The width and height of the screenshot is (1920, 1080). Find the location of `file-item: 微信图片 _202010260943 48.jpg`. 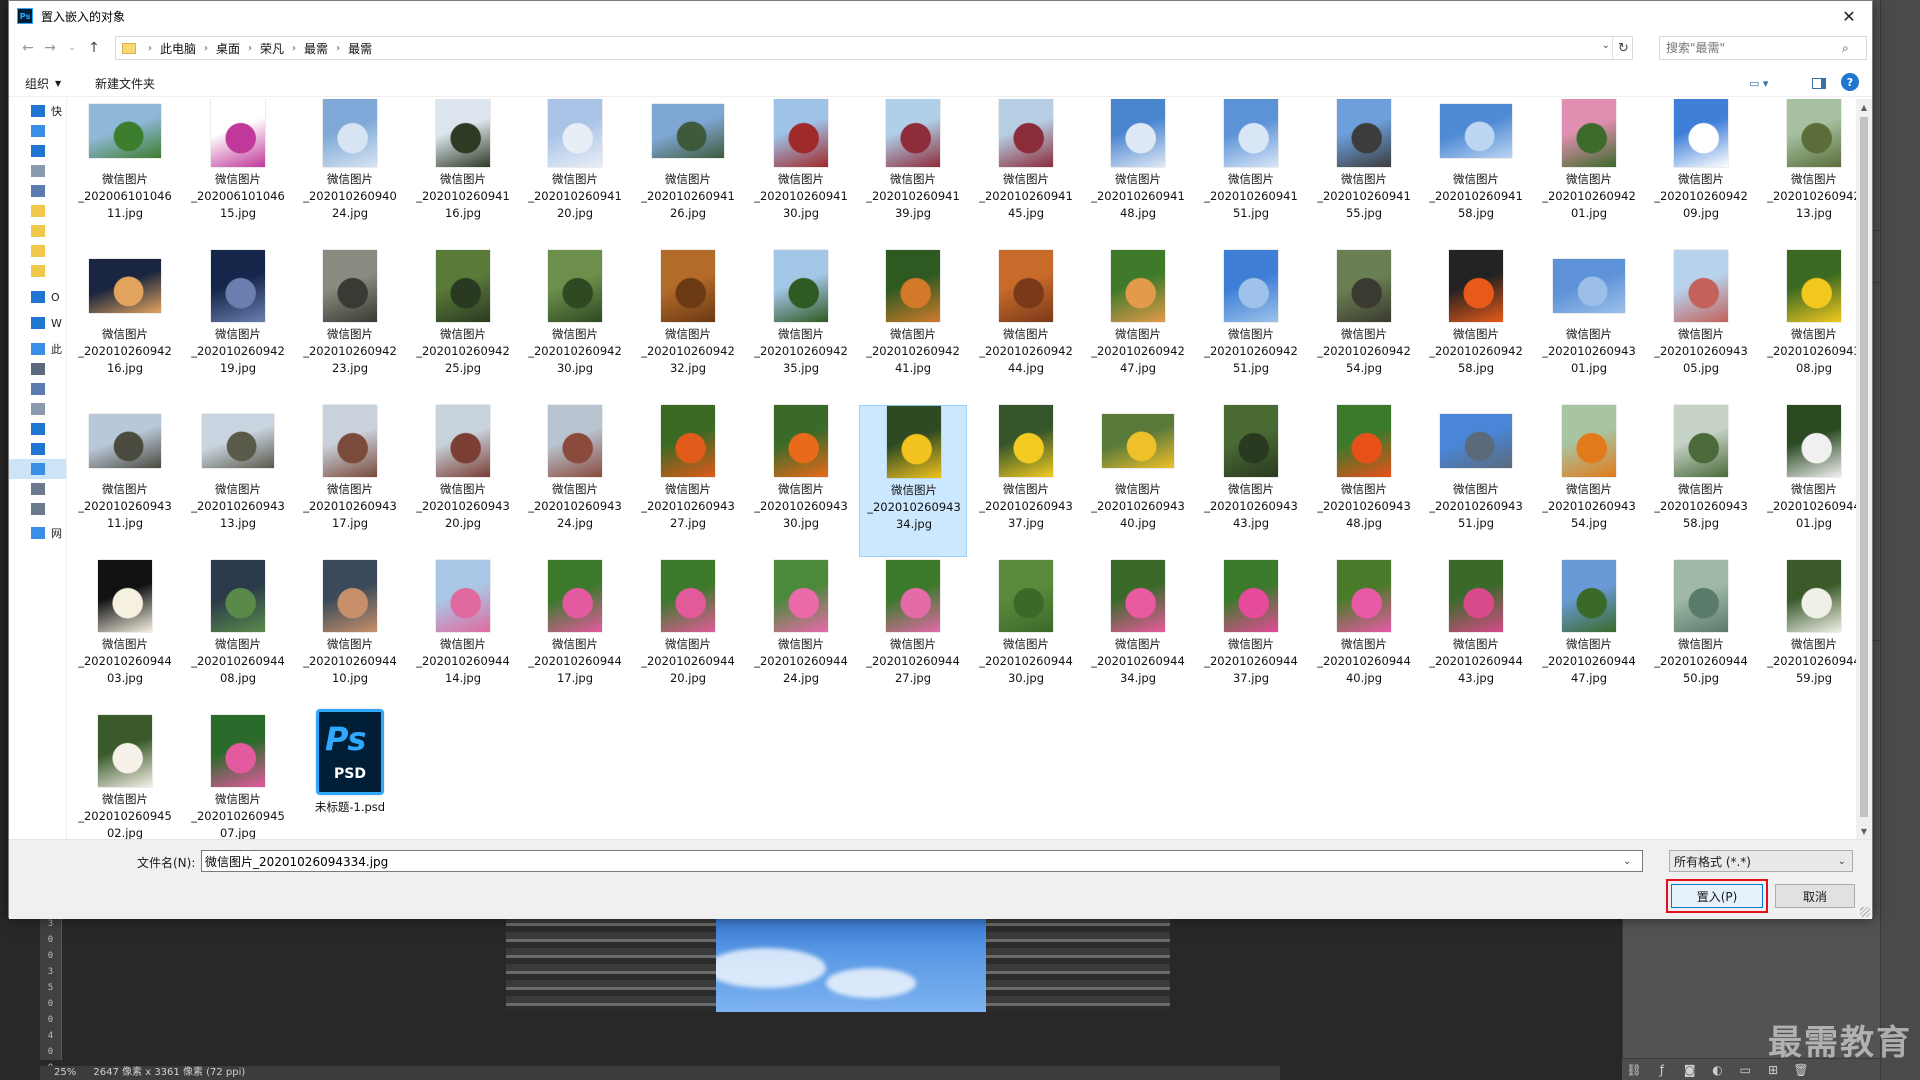

file-item: 微信图片 _202010260943 48.jpg is located at coordinates (1364, 481).